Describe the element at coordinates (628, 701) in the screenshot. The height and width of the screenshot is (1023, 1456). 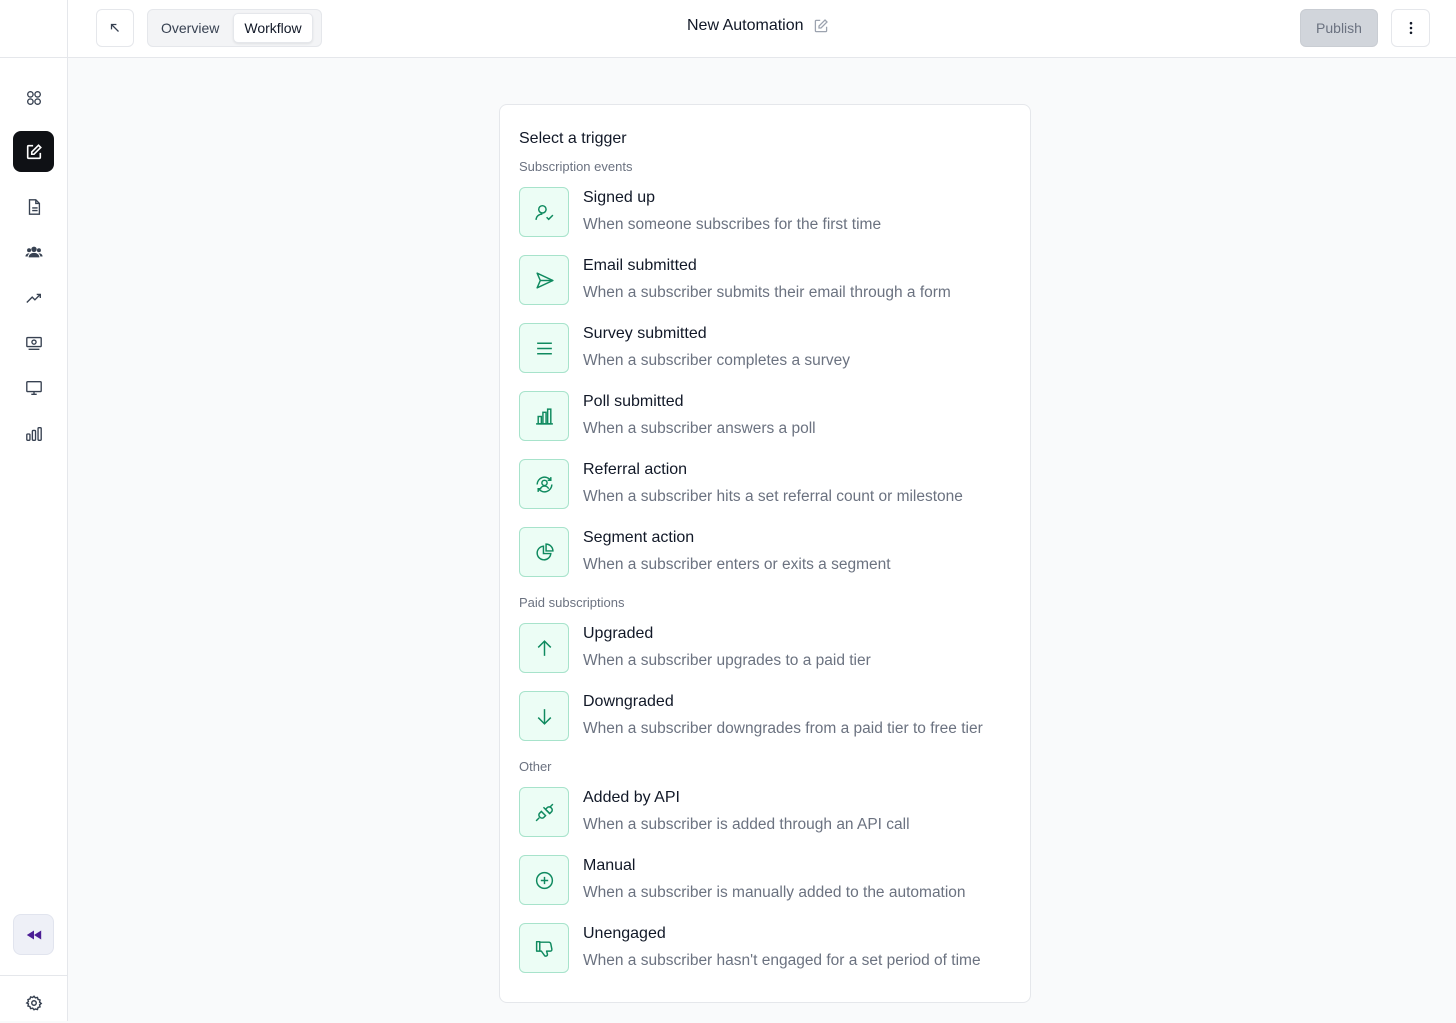
I see `trigger-title: Downgraded` at that location.